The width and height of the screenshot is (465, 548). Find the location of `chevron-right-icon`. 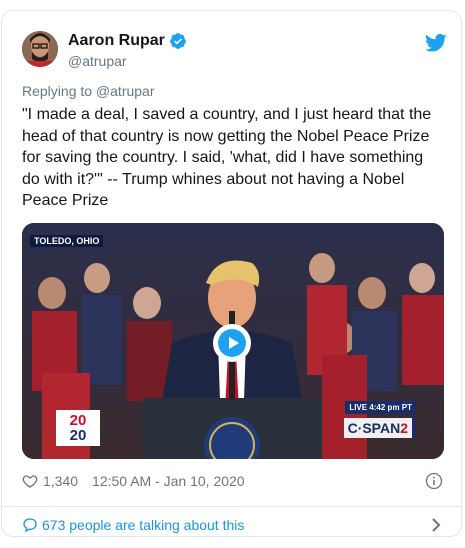

chevron-right-icon is located at coordinates (436, 525).